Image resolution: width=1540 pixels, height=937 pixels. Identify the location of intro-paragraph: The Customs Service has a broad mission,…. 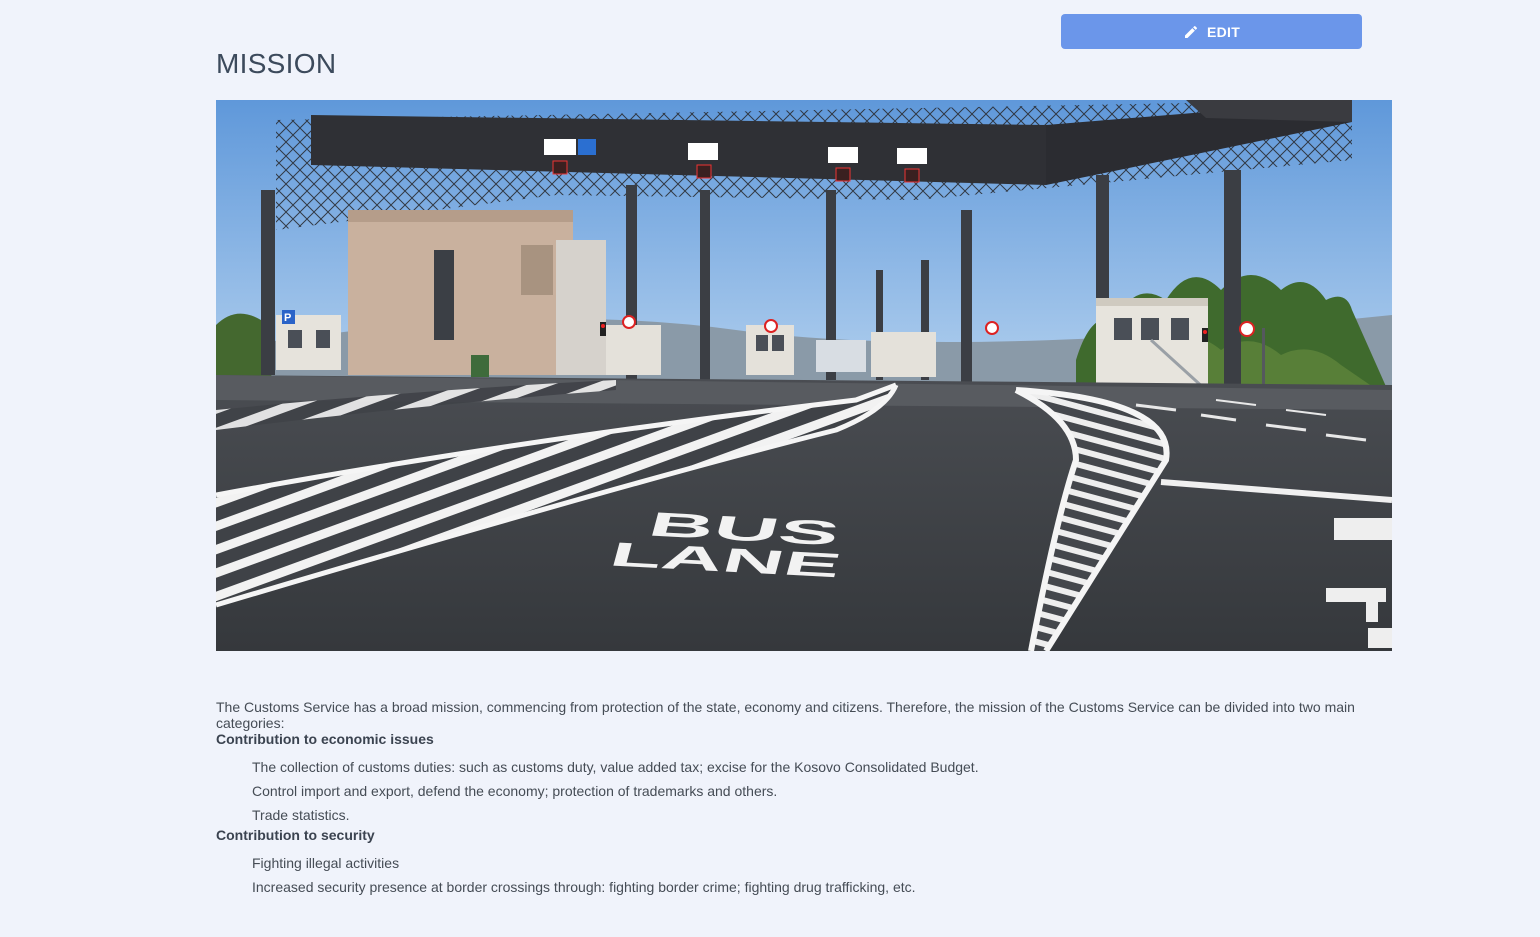
(785, 715).